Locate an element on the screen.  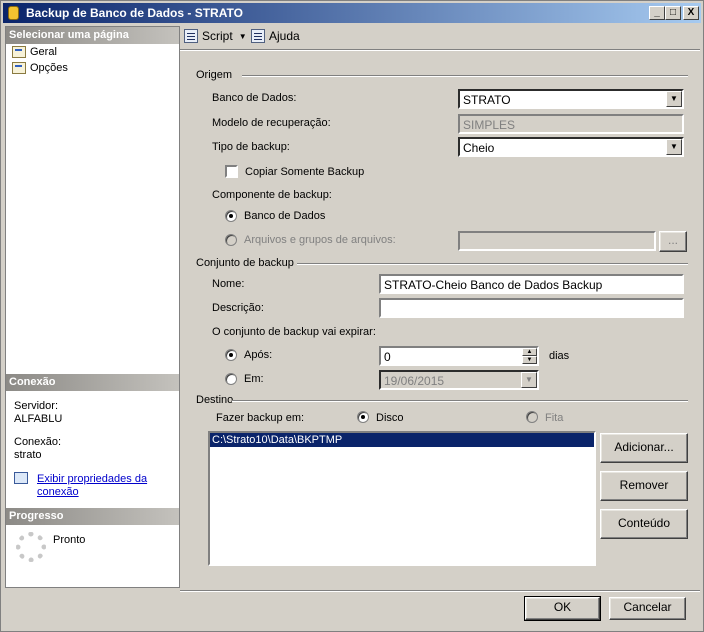
backup-set-group-label: Conjunto de backup is located at coordinates (245, 263).